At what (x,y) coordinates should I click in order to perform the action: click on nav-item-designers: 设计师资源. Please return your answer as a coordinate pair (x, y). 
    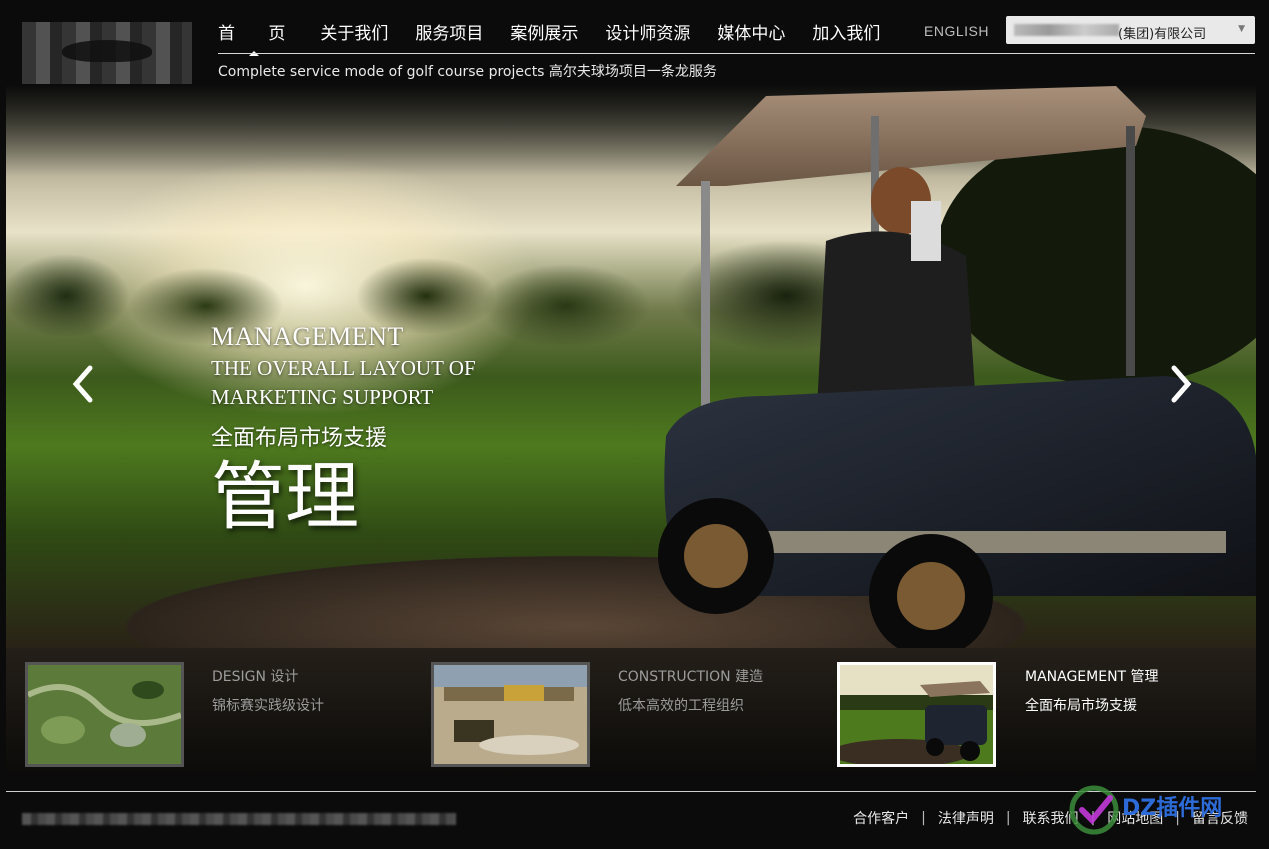
    Looking at the image, I should click on (647, 31).